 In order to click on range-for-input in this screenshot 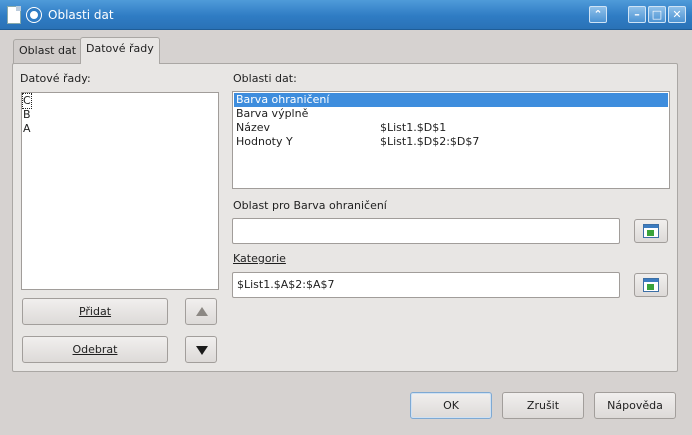, I will do `click(426, 231)`.